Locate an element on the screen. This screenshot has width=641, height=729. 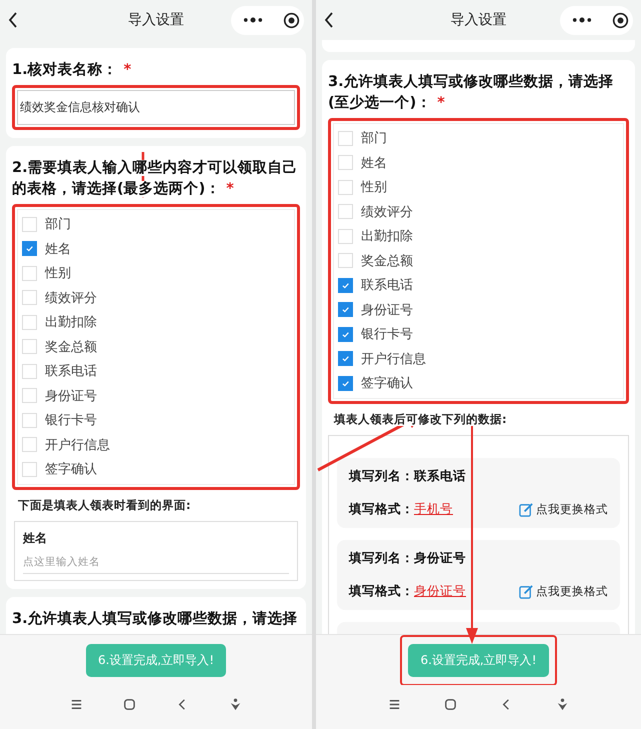
format-link: 身份证号 is located at coordinates (440, 591).